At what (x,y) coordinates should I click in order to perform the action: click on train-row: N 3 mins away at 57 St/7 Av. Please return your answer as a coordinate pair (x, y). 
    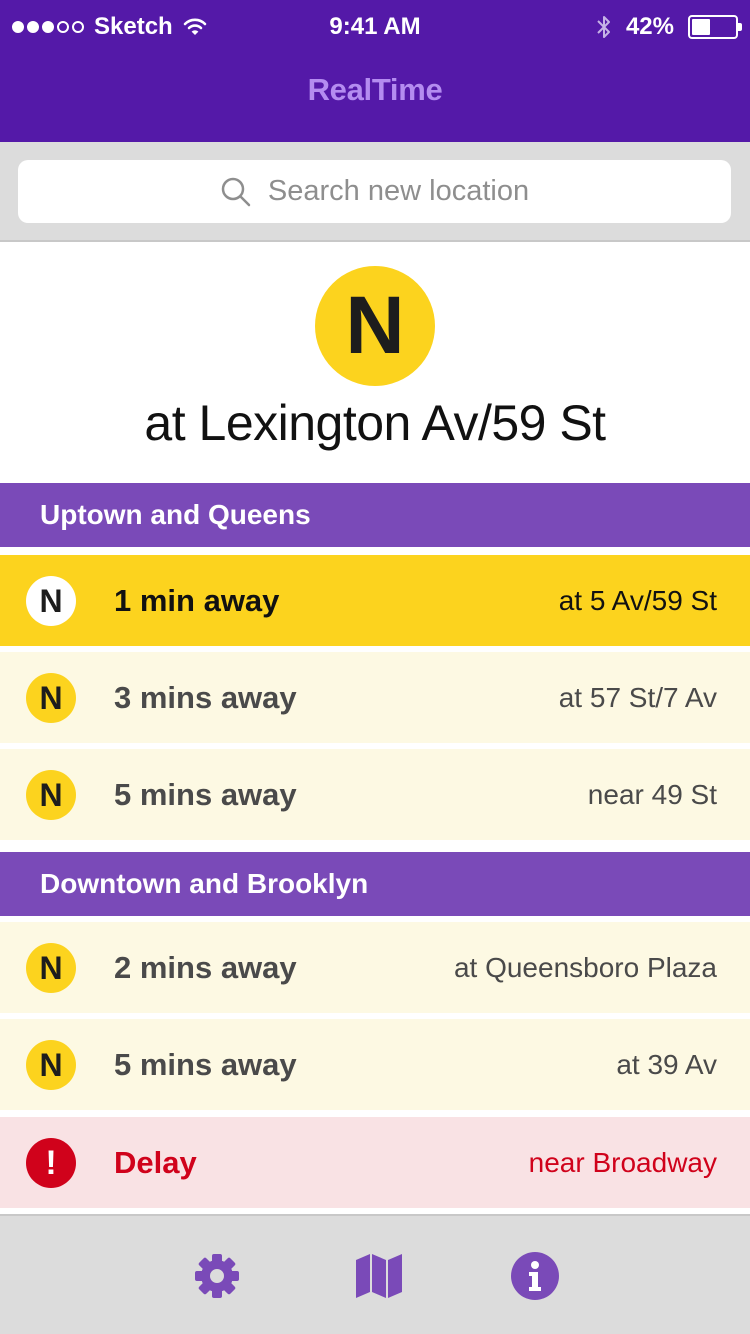
    Looking at the image, I should click on (375, 697).